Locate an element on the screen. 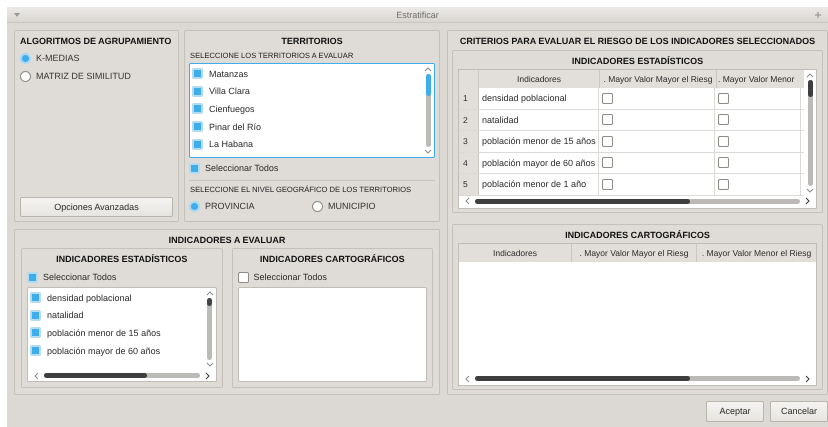 This screenshot has height=427, width=828. row-number: 5 is located at coordinates (469, 184).